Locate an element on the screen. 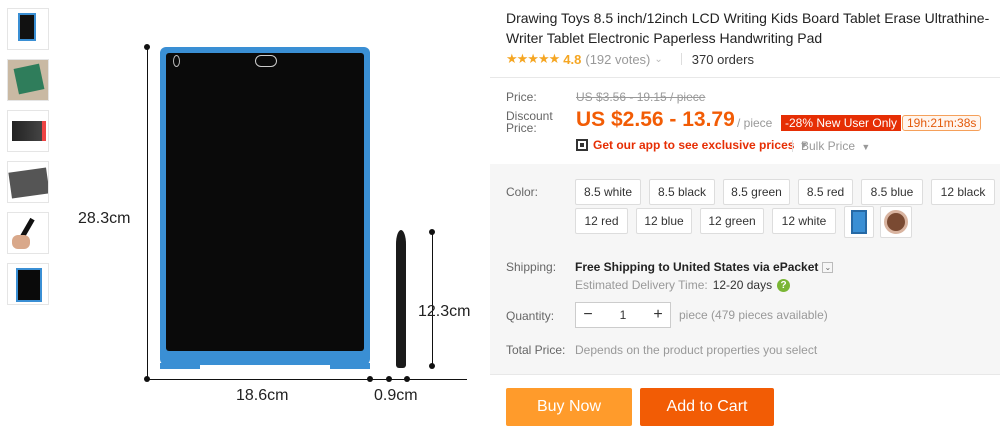  app-price-link: Get our app to see exclusive prices ▼ is located at coordinates (692, 145).